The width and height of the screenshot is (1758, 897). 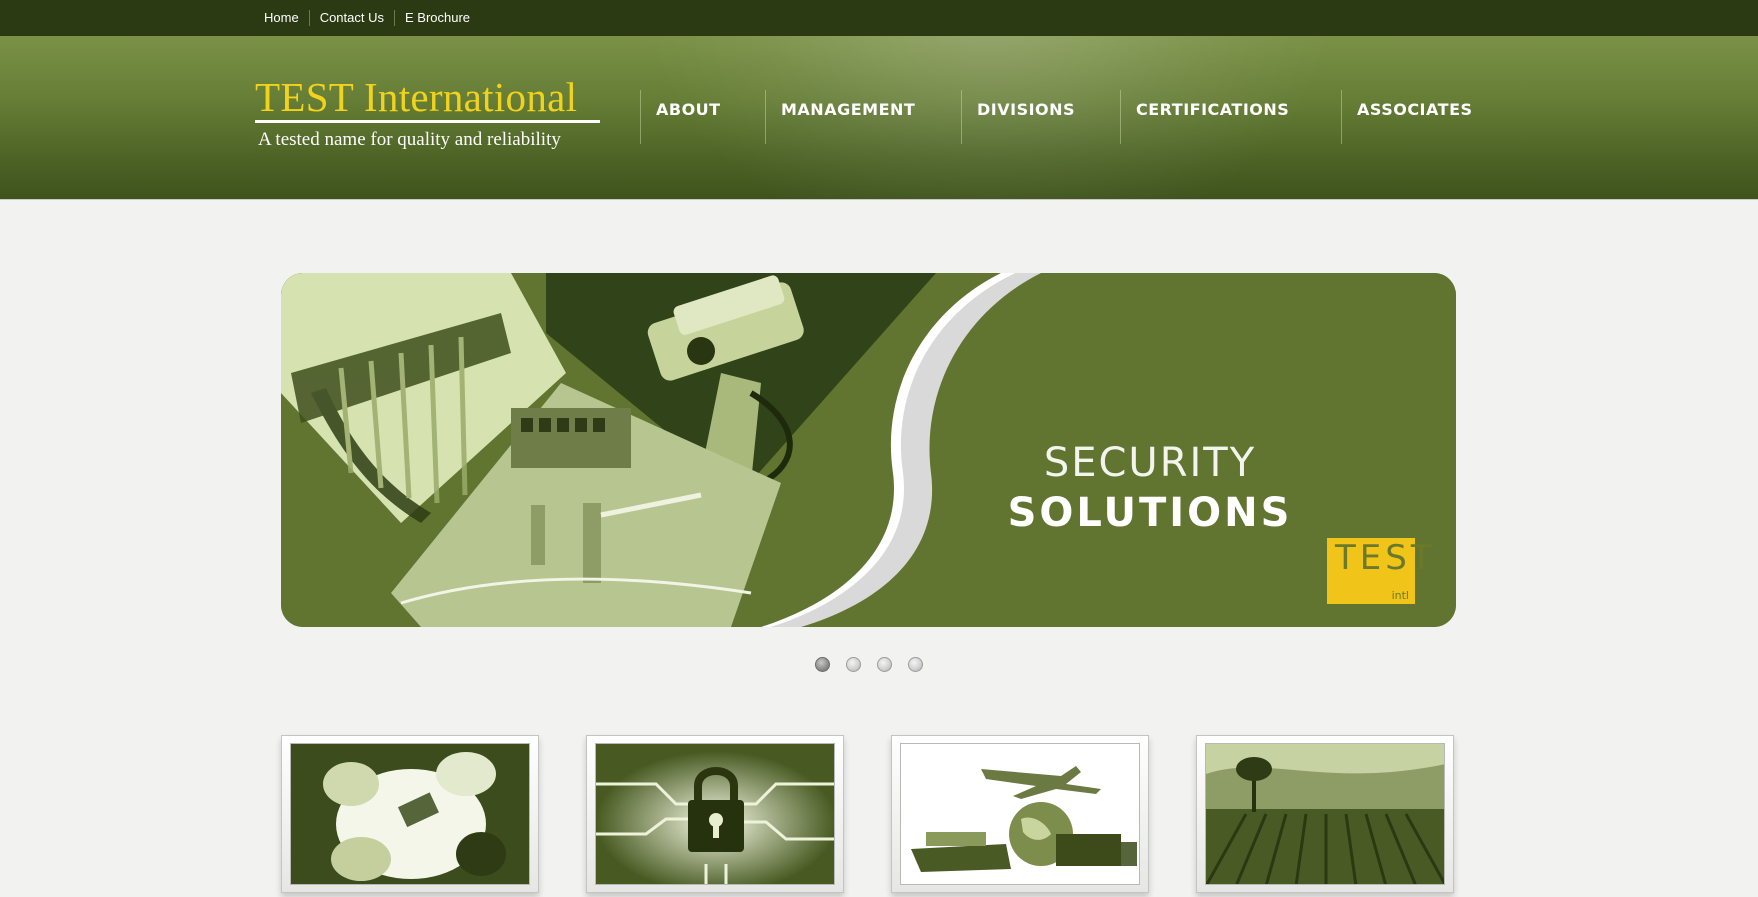 I want to click on badge-sub-text: intl, so click(x=1400, y=595).